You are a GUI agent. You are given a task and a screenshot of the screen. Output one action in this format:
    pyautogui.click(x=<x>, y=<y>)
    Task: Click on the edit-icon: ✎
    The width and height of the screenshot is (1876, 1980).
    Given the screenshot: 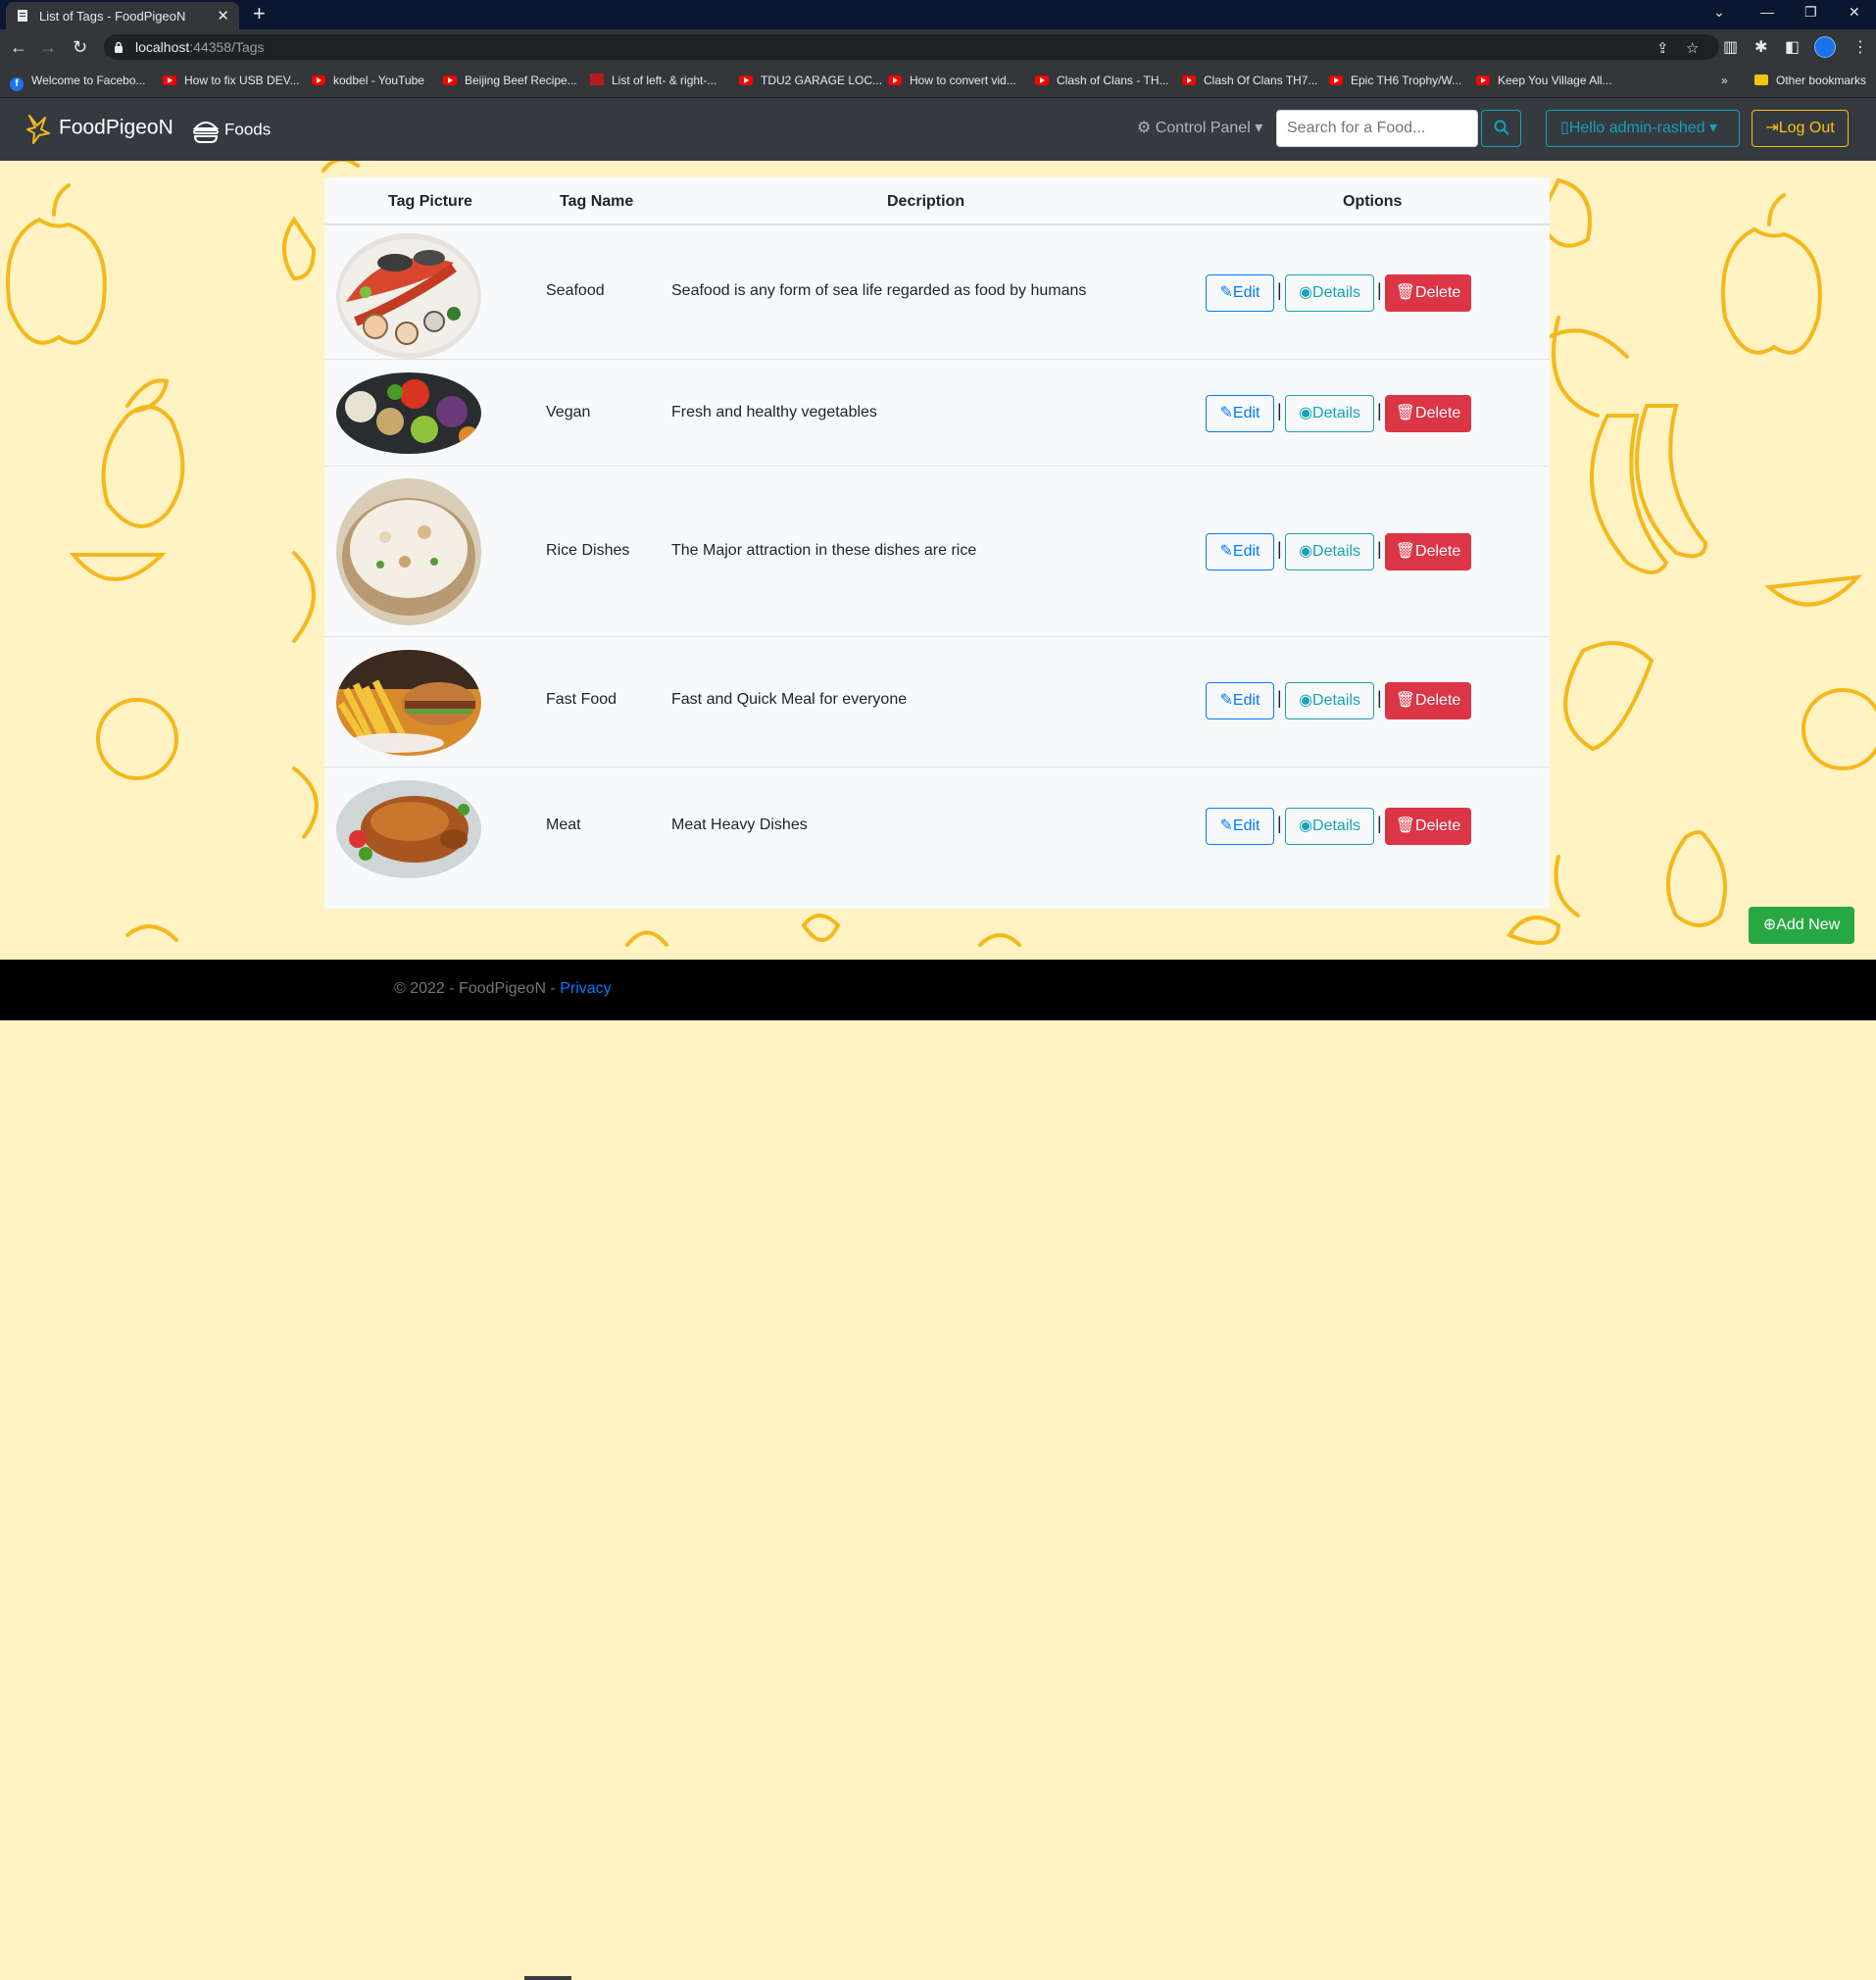 What is the action you would take?
    pyautogui.click(x=1226, y=551)
    